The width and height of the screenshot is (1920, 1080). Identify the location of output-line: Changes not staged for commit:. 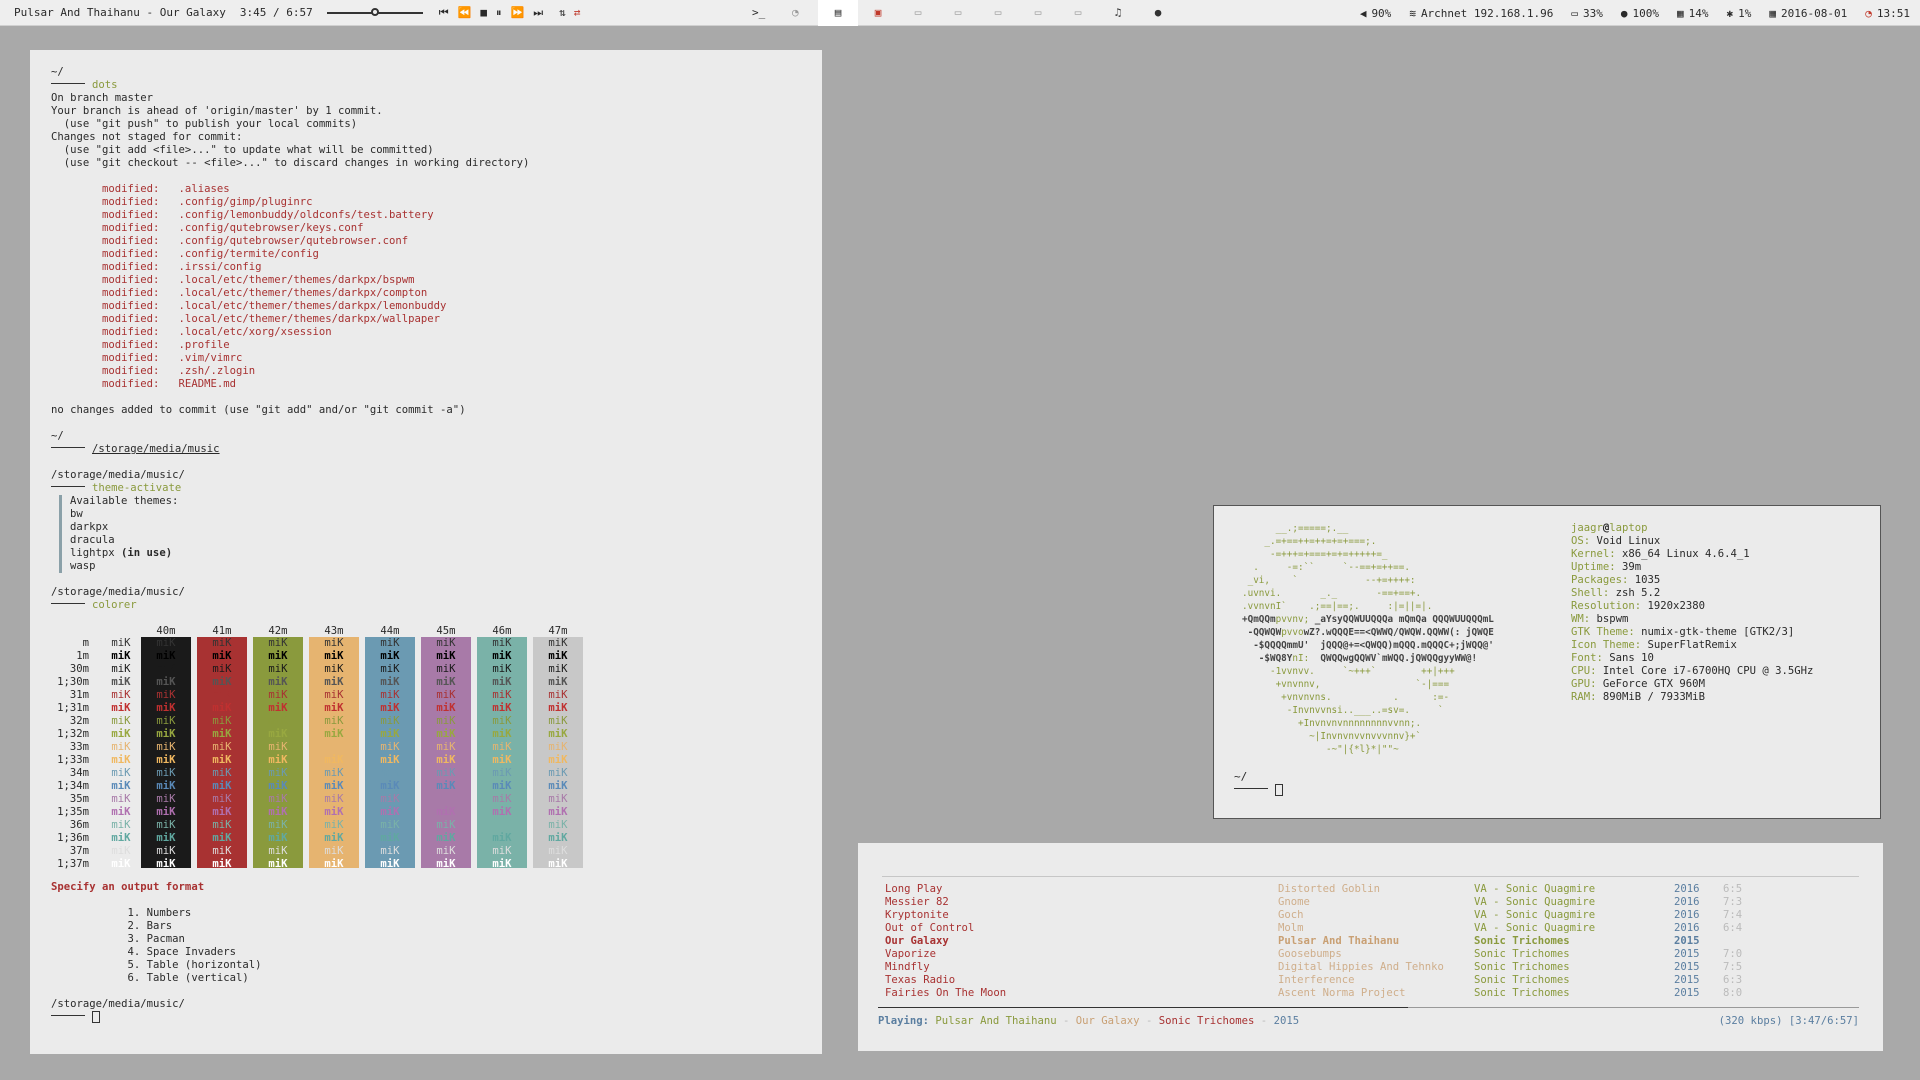
(147, 137).